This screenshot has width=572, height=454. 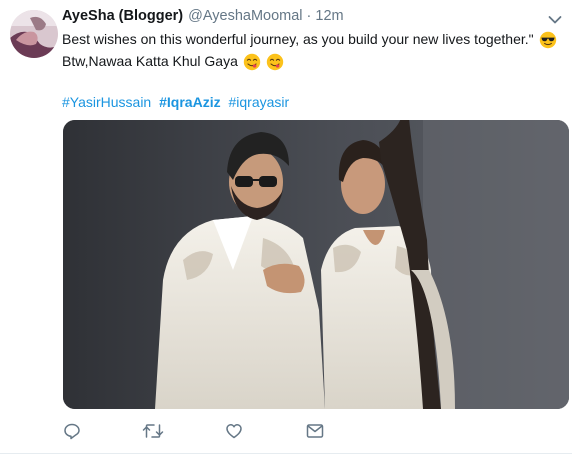 What do you see at coordinates (34, 34) in the screenshot?
I see `avatar` at bounding box center [34, 34].